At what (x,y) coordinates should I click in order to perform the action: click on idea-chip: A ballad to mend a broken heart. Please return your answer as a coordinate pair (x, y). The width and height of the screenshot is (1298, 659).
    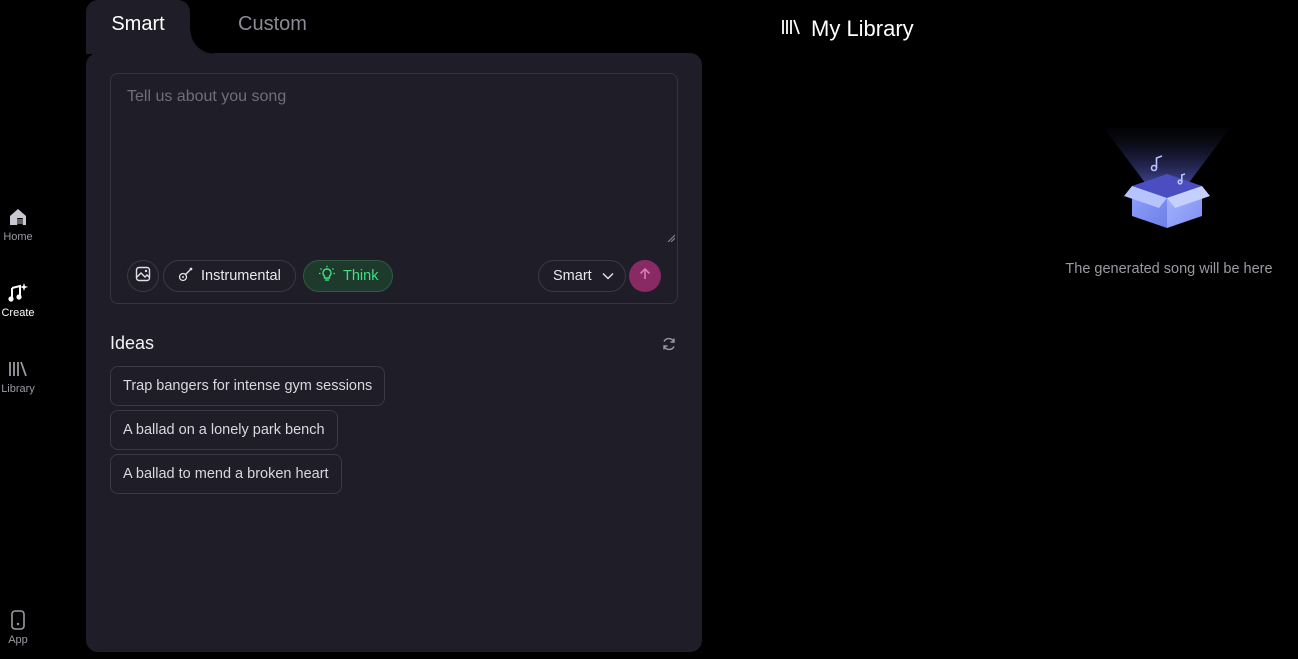
    Looking at the image, I should click on (226, 474).